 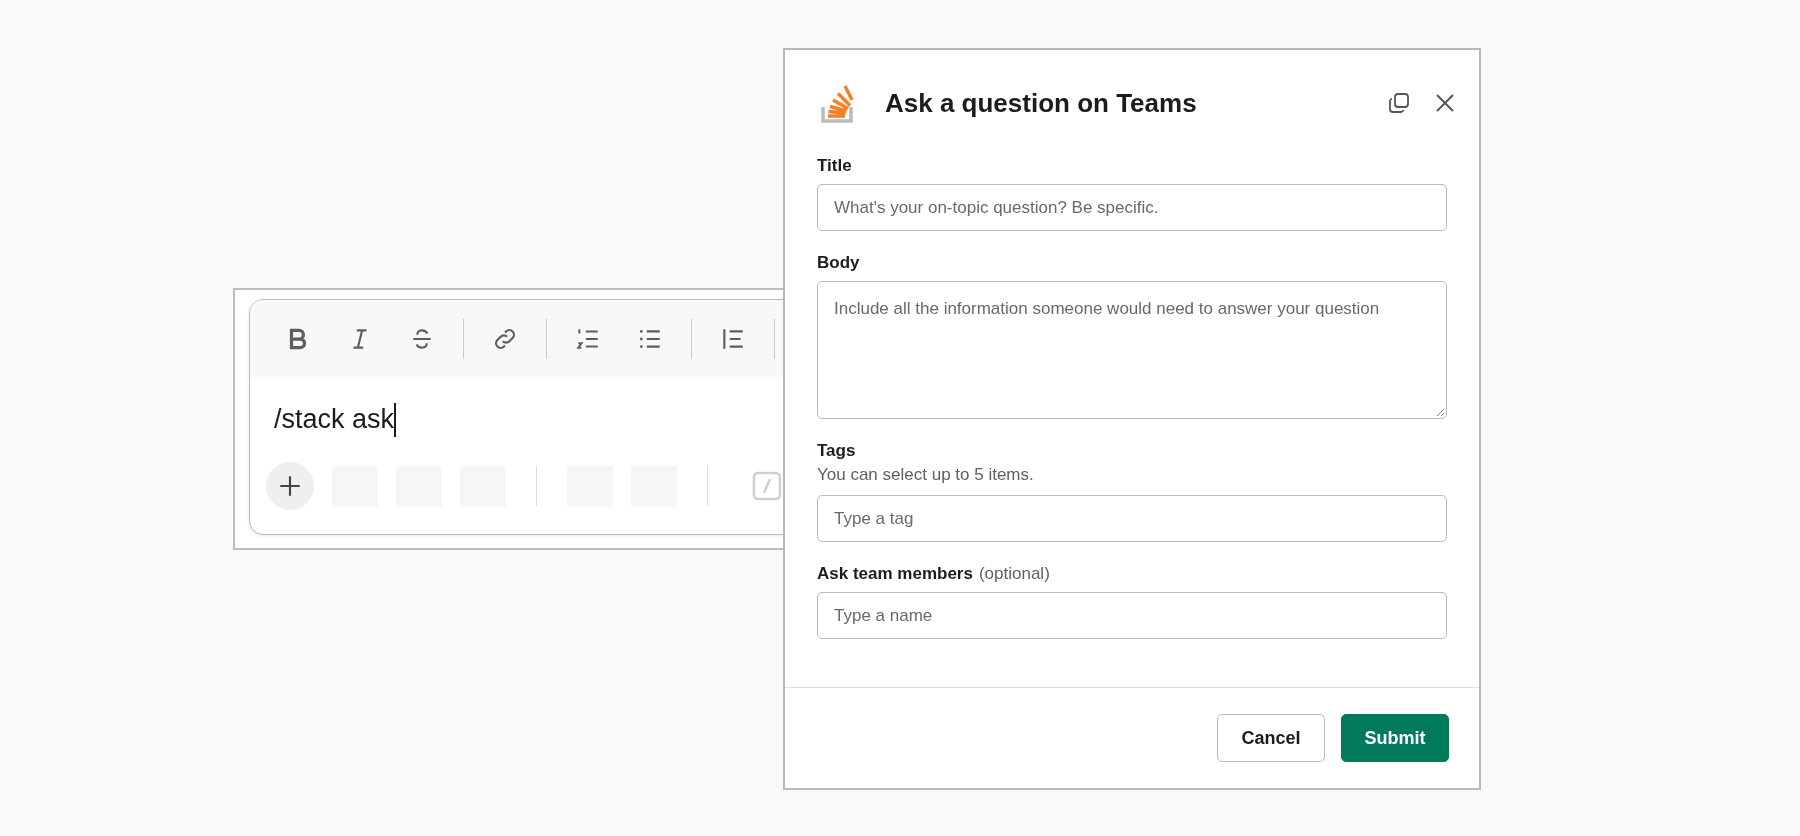 I want to click on submit-button: Submit, so click(x=1395, y=738).